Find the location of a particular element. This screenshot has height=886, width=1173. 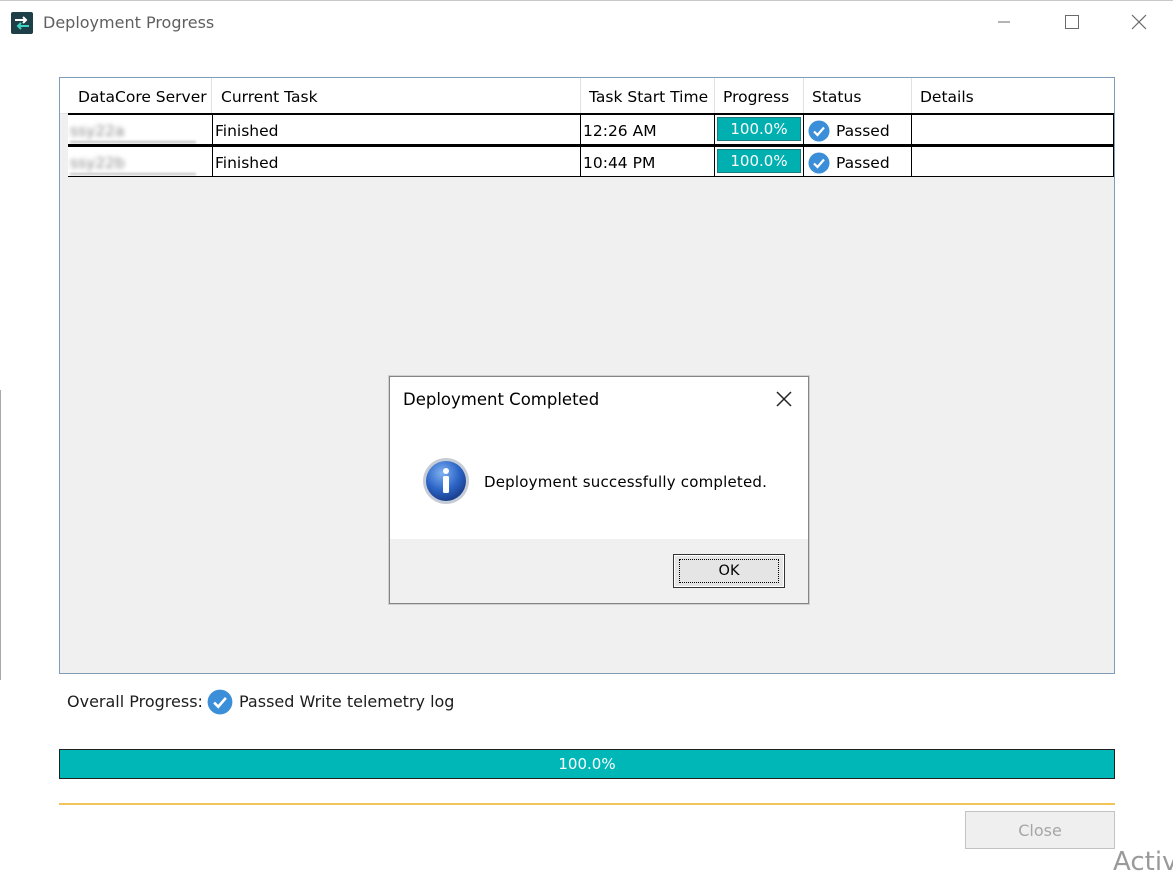

separator-line is located at coordinates (587, 804).